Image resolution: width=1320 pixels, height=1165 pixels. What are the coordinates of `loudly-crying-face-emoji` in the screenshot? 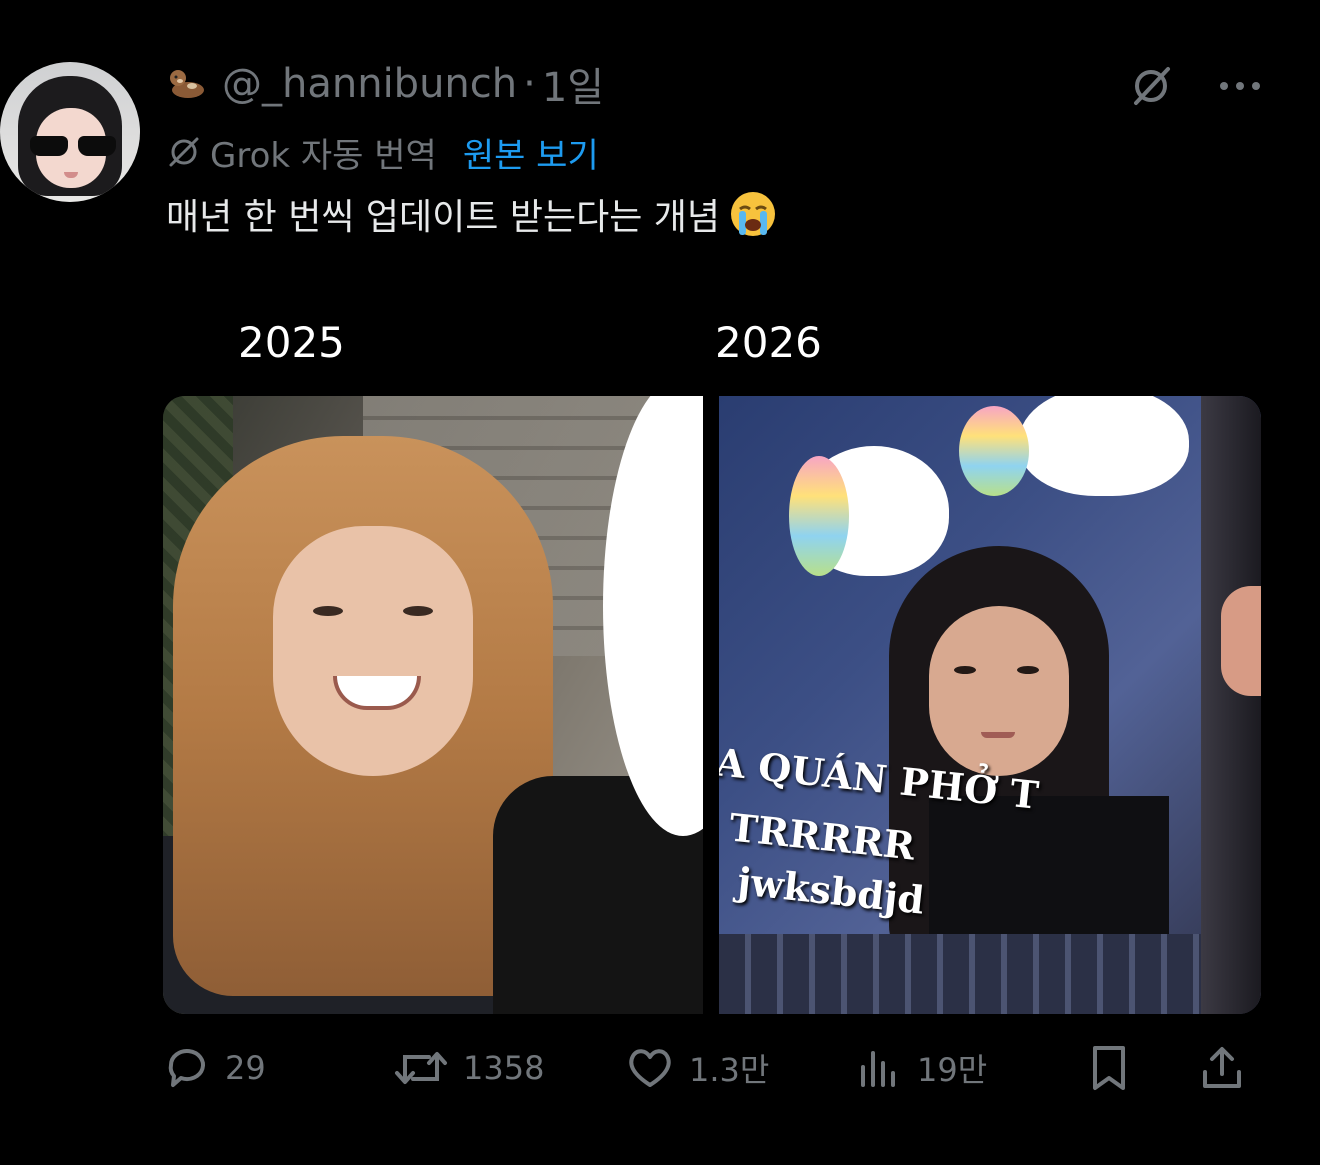 It's located at (753, 214).